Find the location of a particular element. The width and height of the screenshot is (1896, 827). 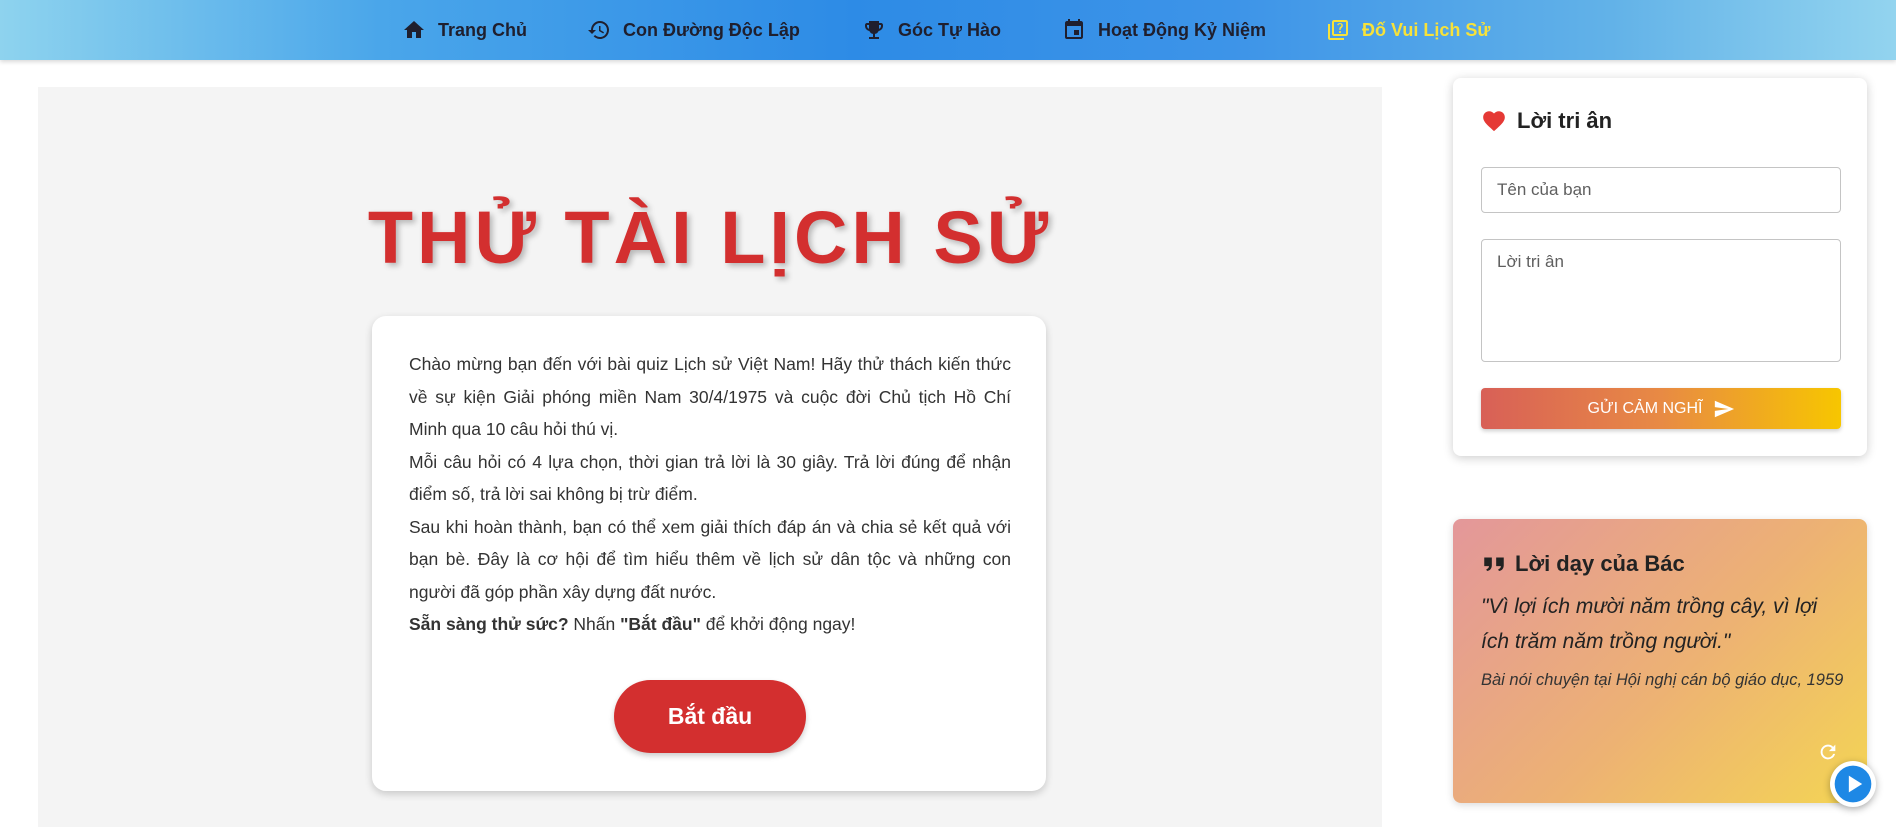

nav-item-pride-corner: Góc Tự Hào is located at coordinates (931, 30).